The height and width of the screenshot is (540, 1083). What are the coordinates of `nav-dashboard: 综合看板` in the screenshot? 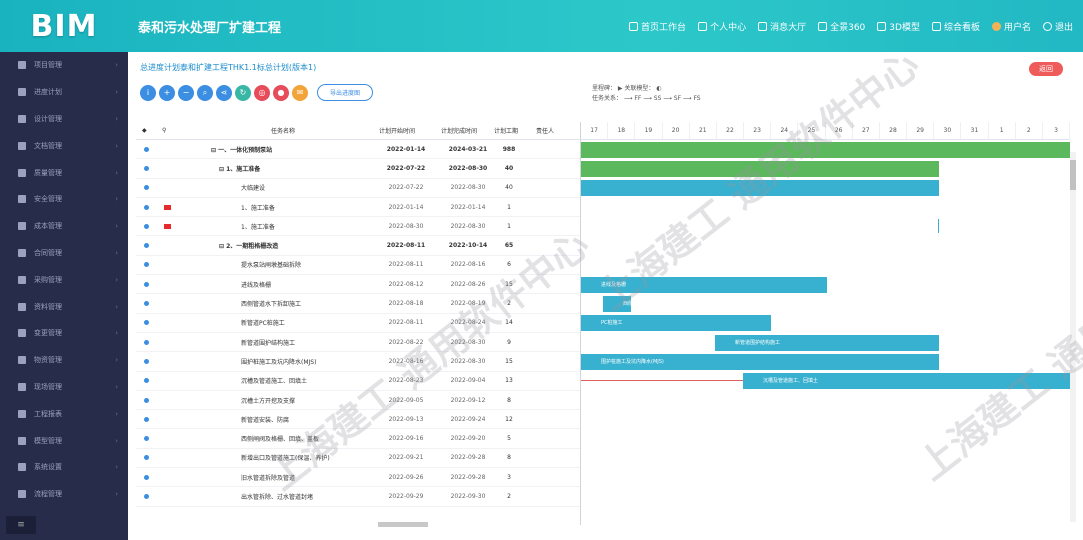 It's located at (955, 26).